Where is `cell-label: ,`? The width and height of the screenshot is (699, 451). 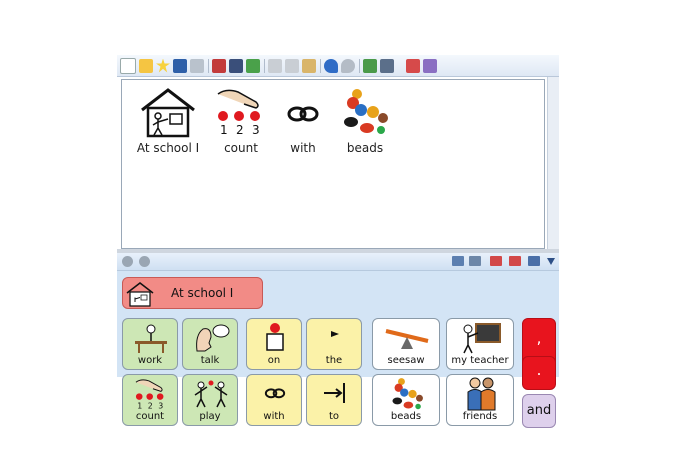 cell-label: , is located at coordinates (539, 338).